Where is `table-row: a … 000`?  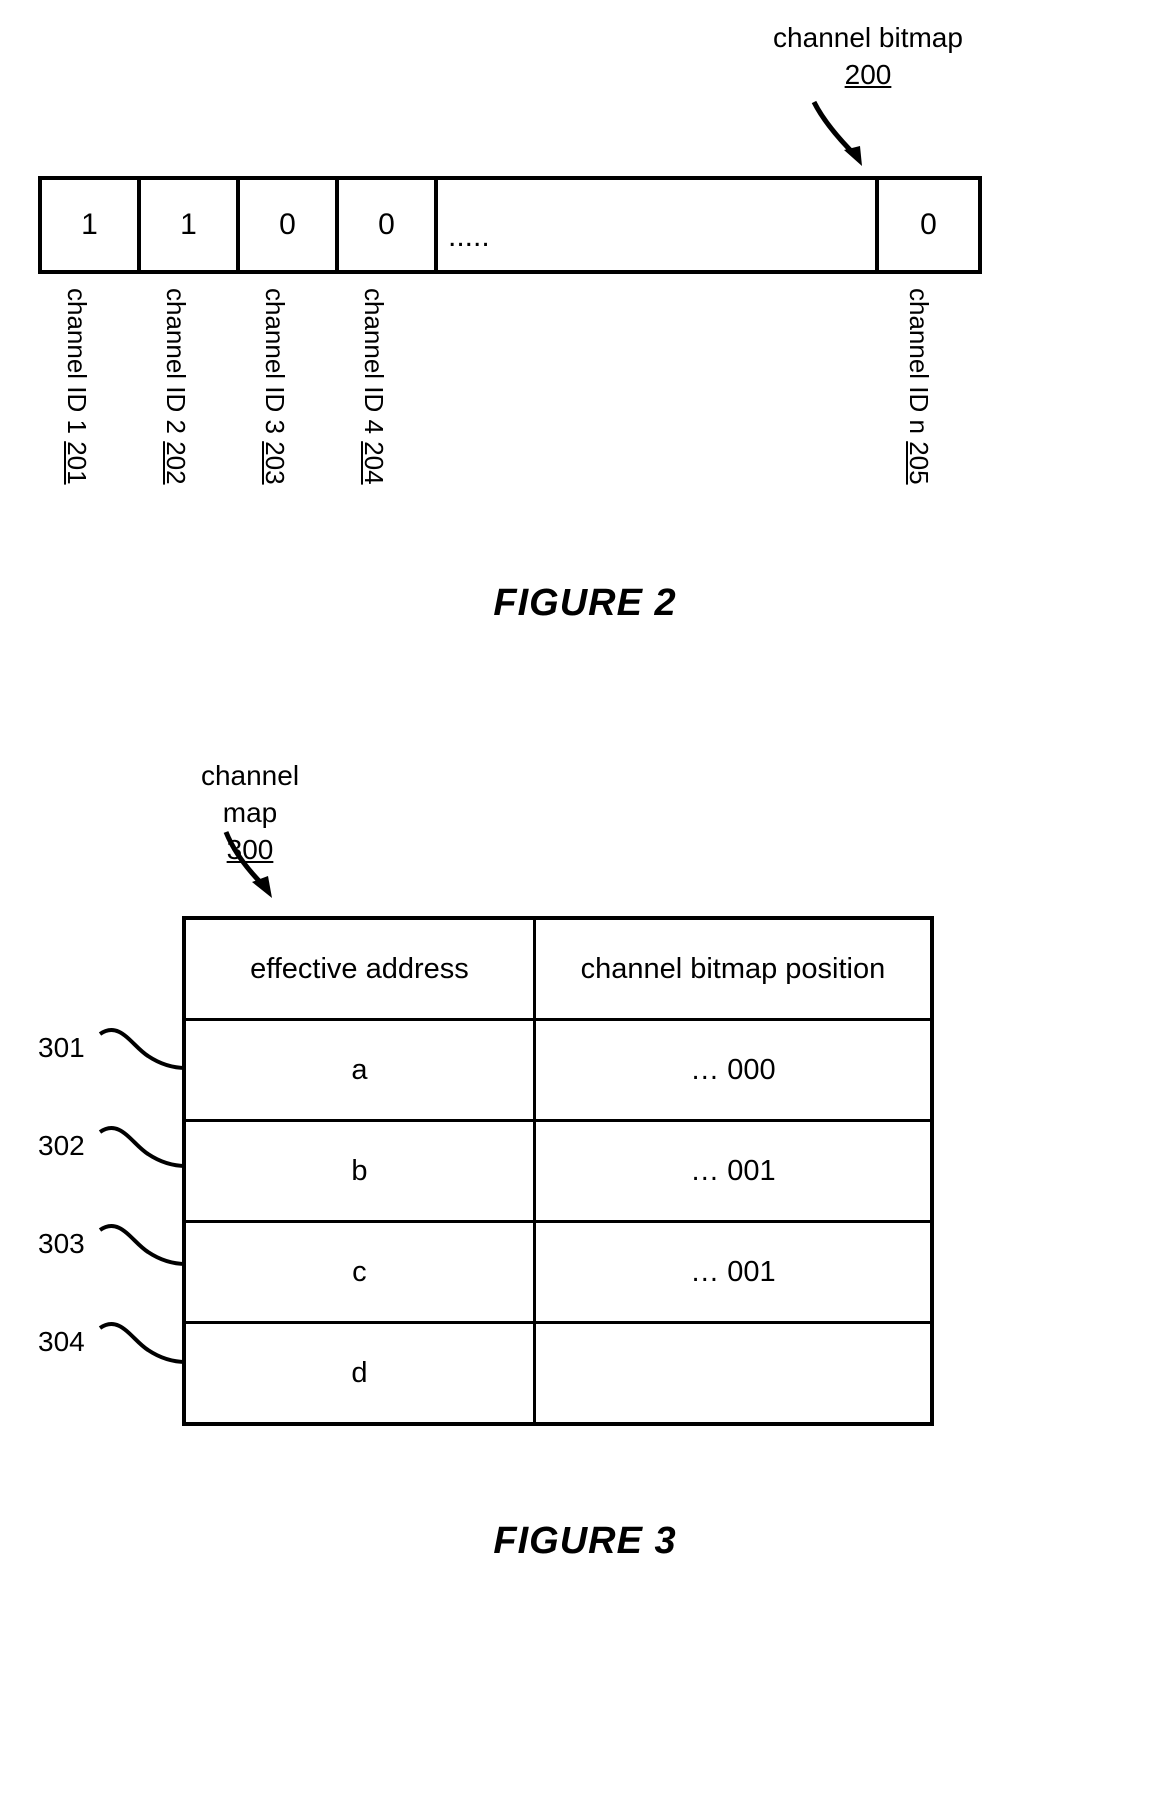 table-row: a … 000 is located at coordinates (558, 1070).